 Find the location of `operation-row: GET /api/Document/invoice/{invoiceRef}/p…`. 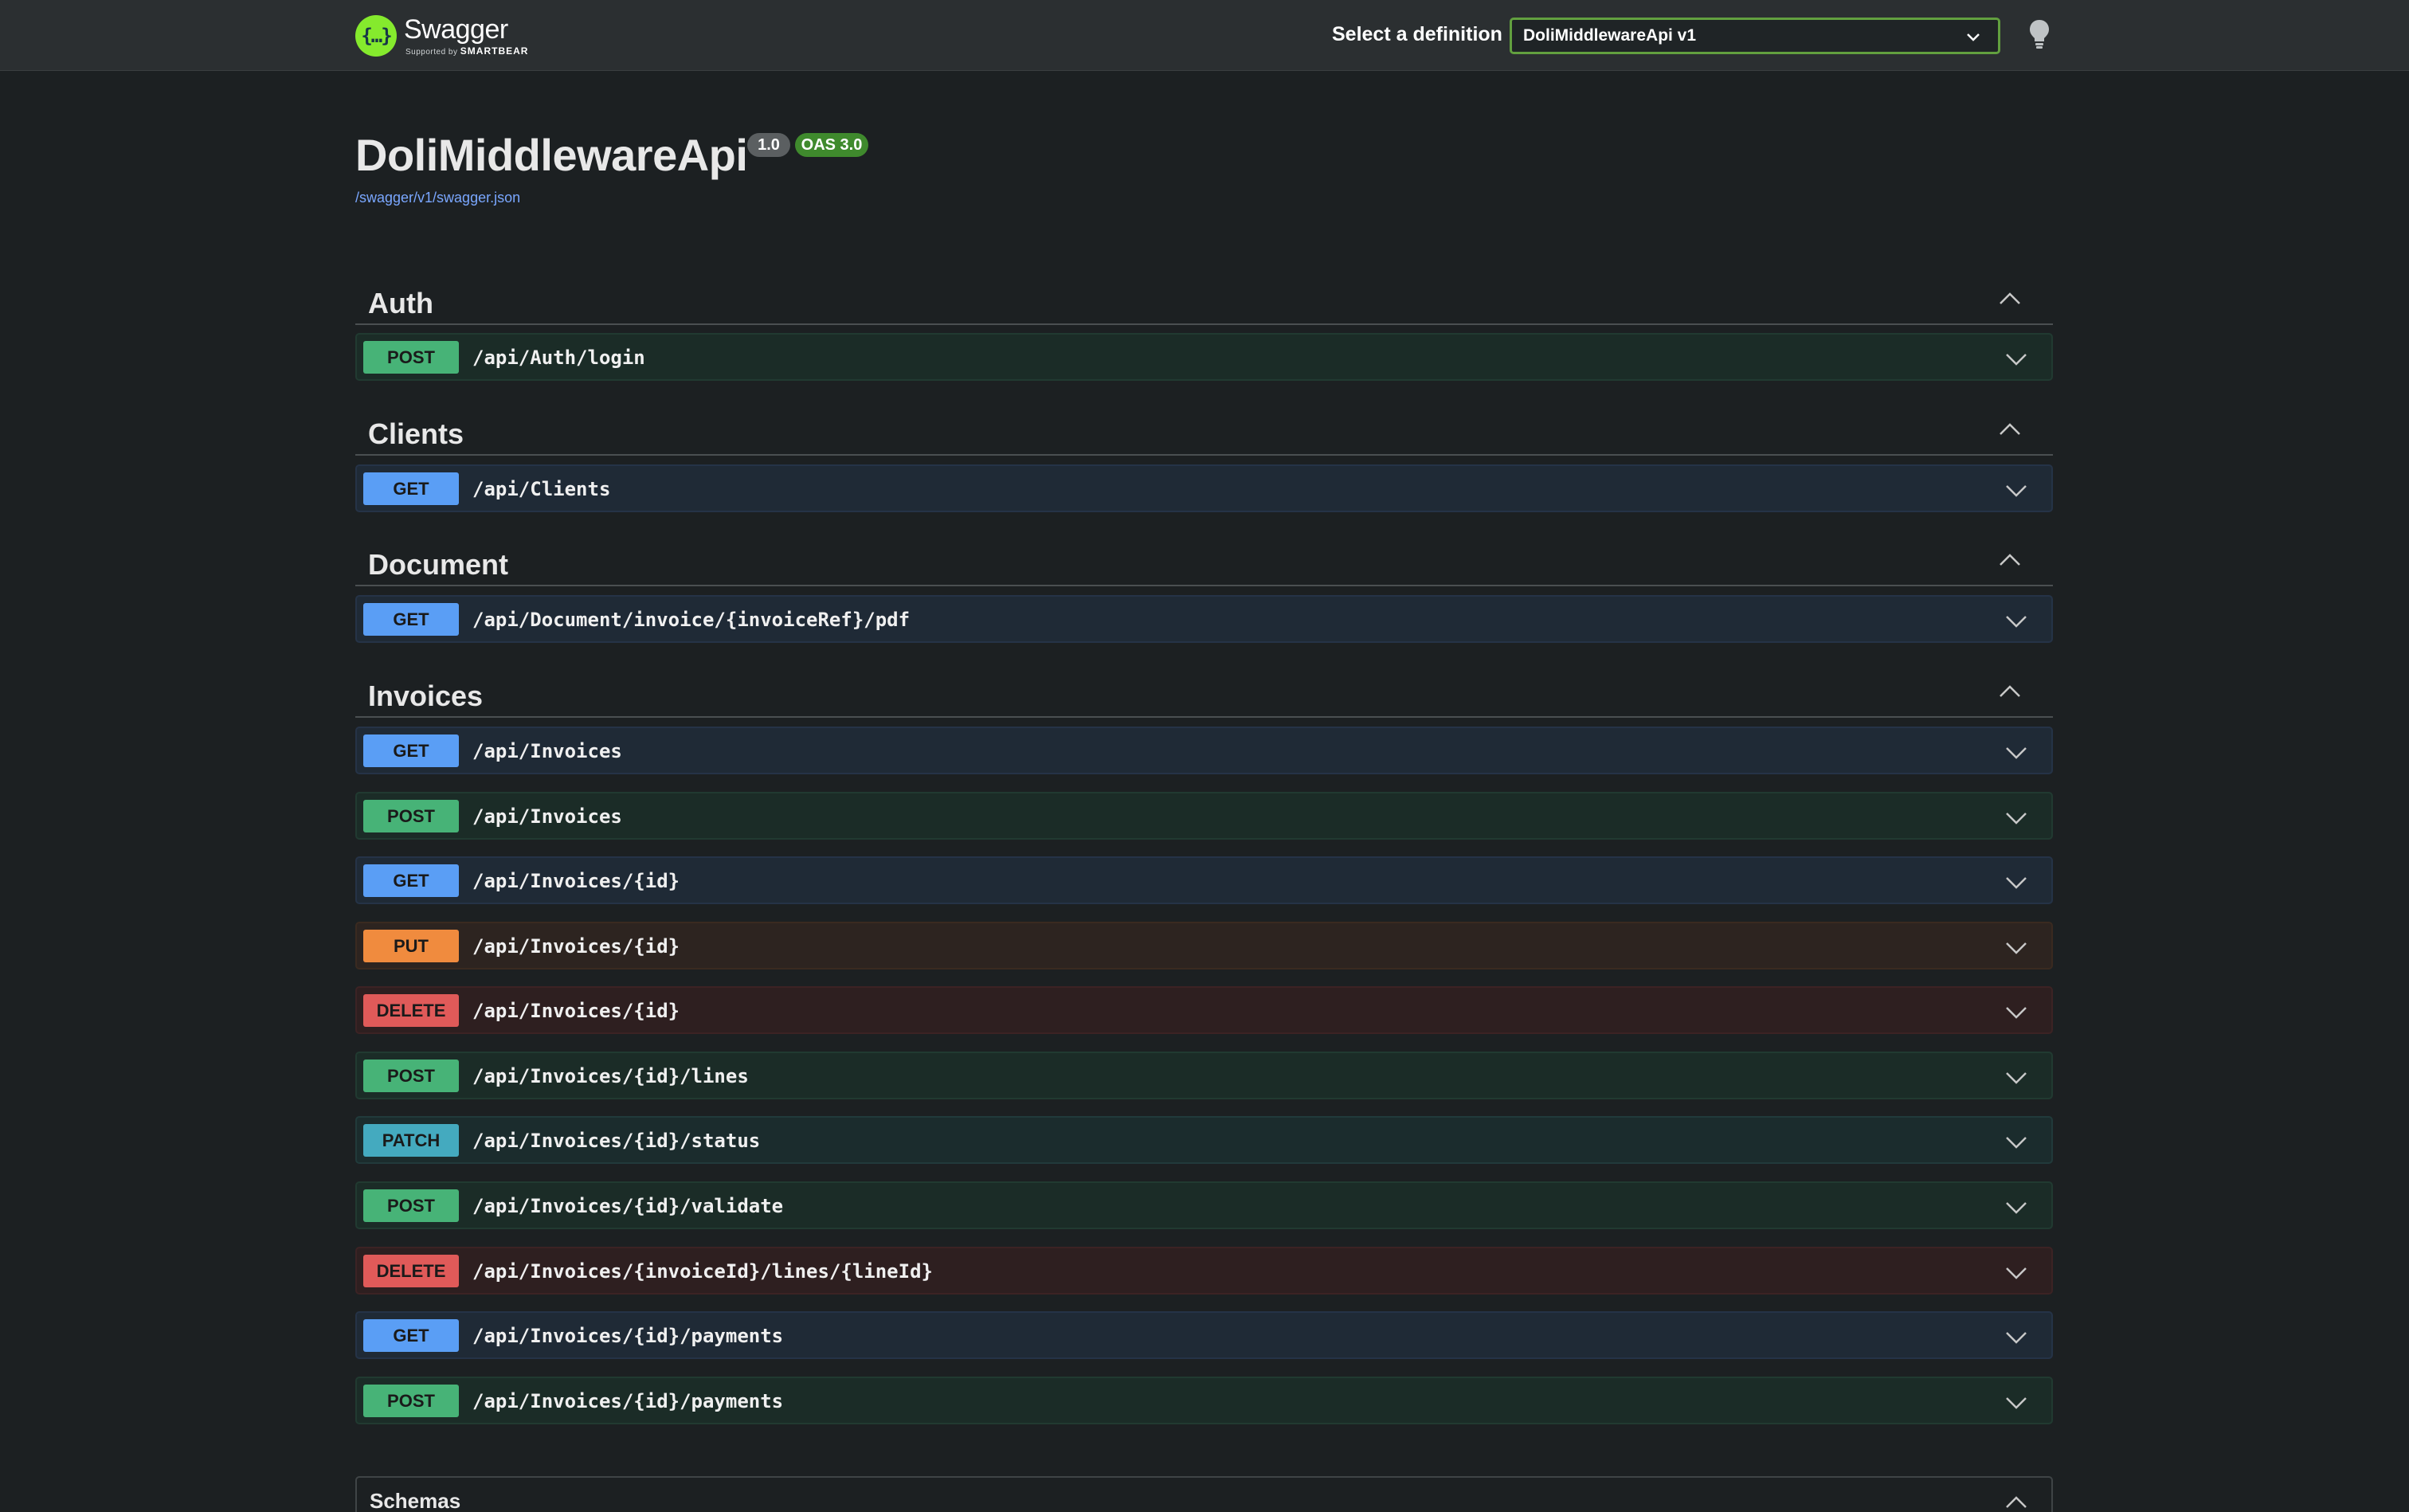

operation-row: GET /api/Document/invoice/{invoiceRef}/p… is located at coordinates (1204, 619).